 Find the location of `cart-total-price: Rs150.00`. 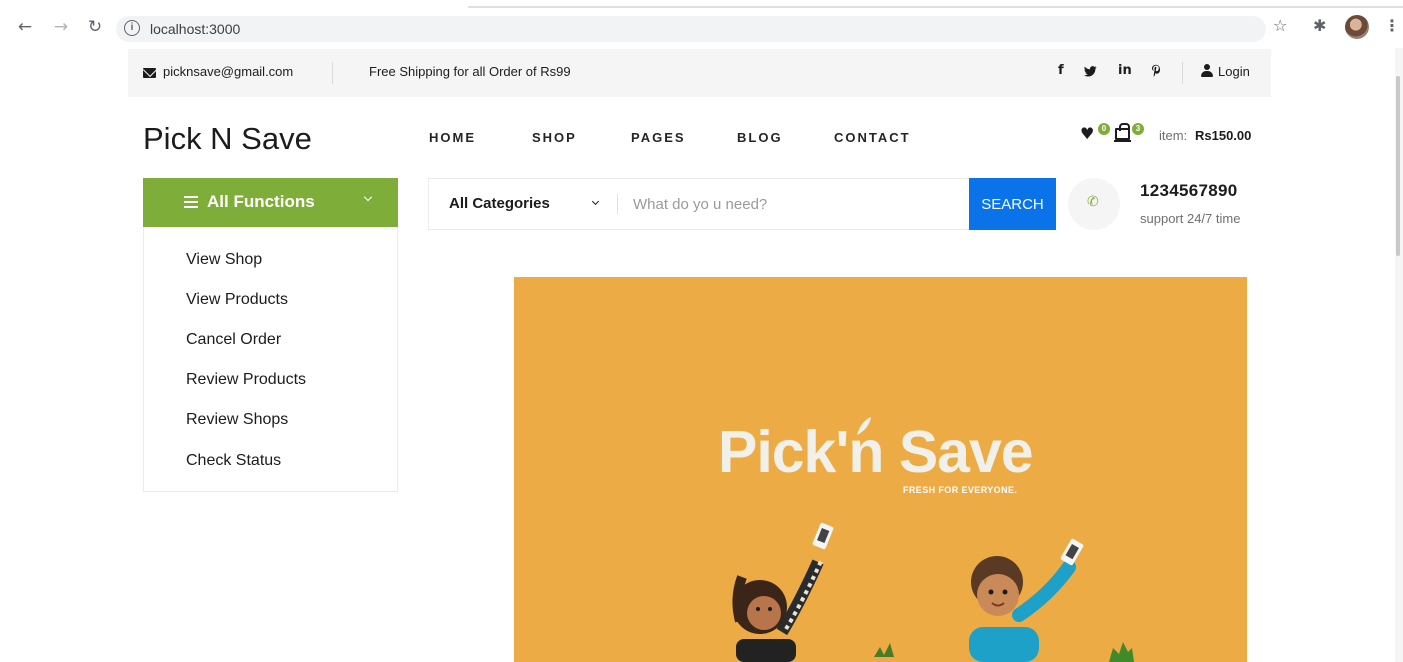

cart-total-price: Rs150.00 is located at coordinates (1223, 135).